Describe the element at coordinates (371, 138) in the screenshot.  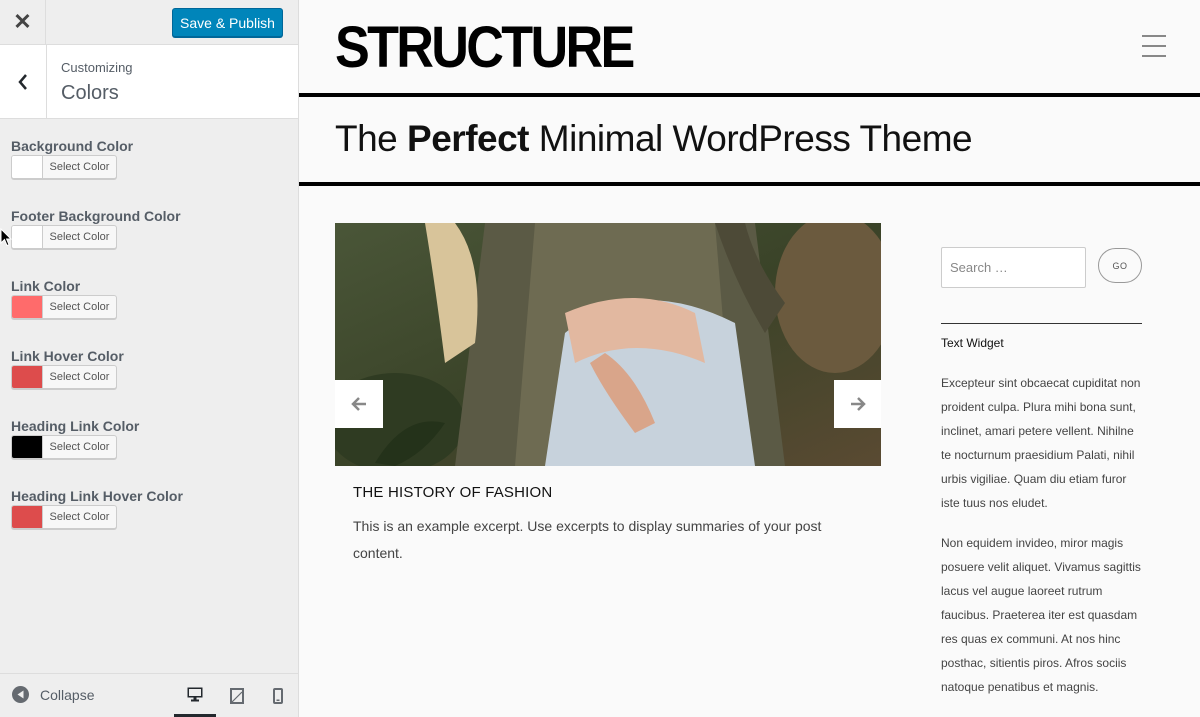
I see `tagline-pre: The` at that location.